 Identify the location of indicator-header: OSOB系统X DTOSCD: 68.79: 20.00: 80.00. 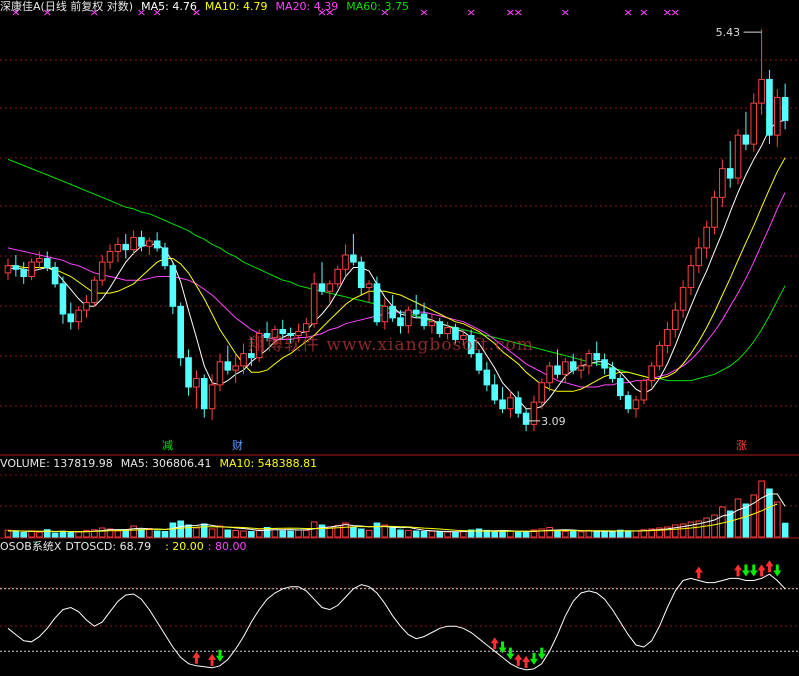
(127, 546).